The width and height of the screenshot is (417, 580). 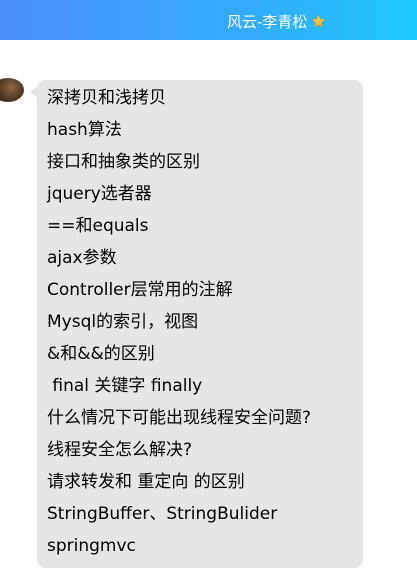 I want to click on contact-title: 风云-李青松, so click(x=276, y=21).